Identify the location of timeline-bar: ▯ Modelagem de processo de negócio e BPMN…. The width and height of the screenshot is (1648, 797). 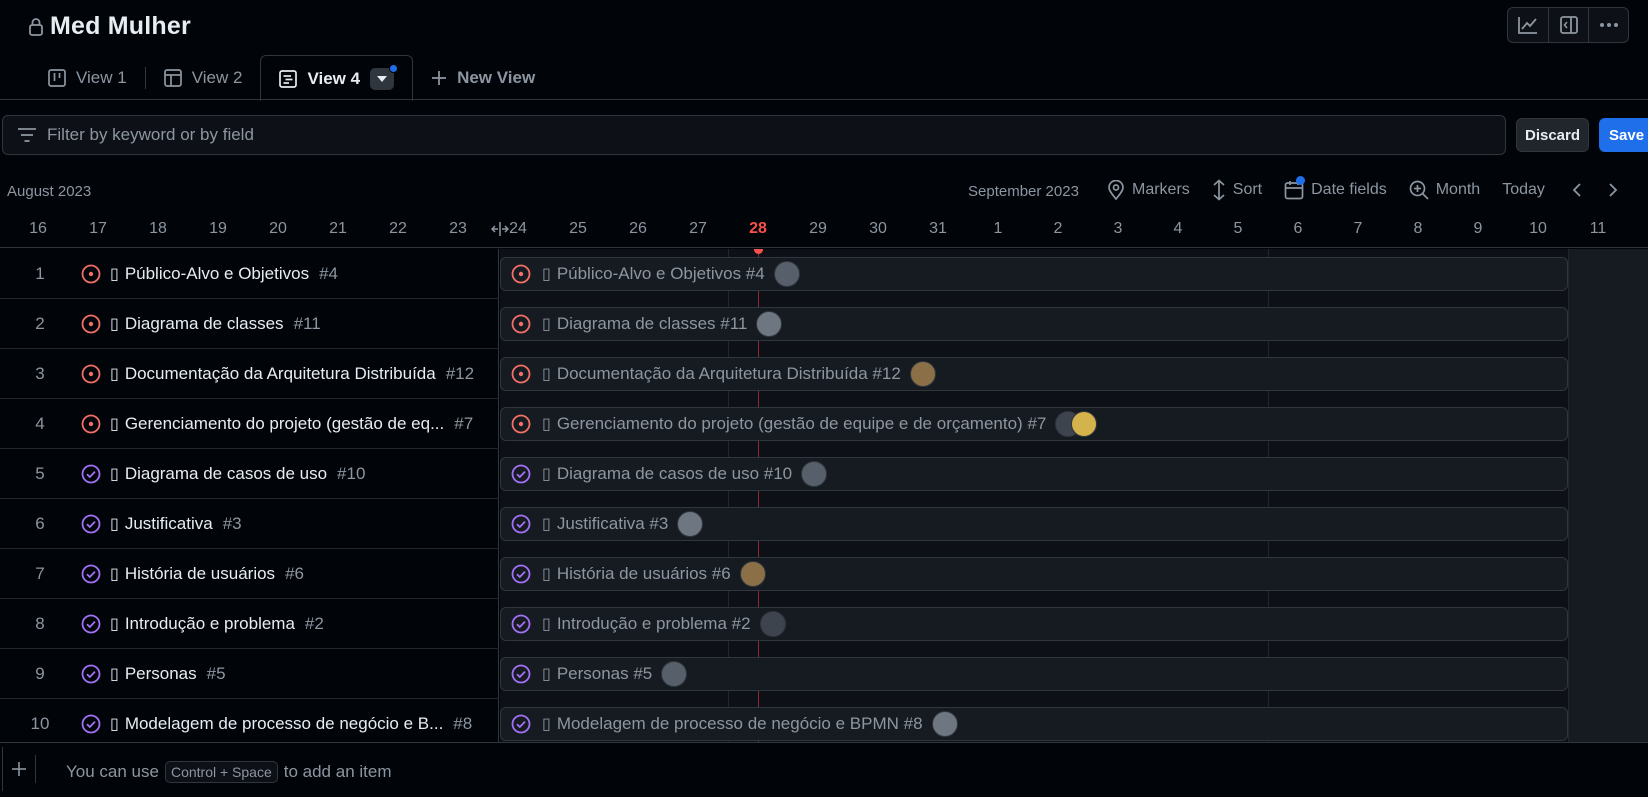
(1034, 724).